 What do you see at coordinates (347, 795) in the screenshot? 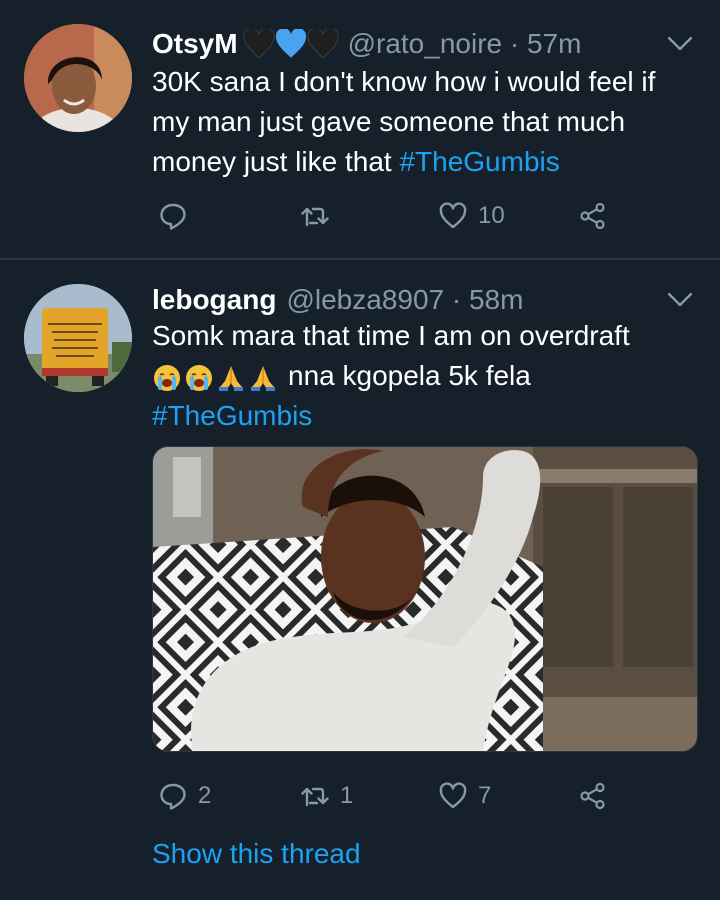
I see `retweet-count: 1` at bounding box center [347, 795].